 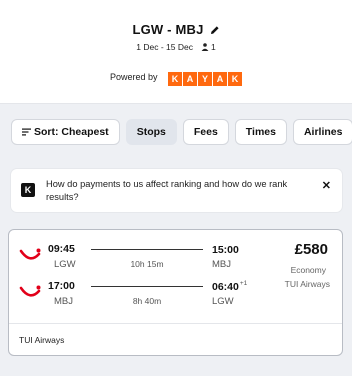 I want to click on carrier-name: TUI Airways, so click(x=307, y=284).